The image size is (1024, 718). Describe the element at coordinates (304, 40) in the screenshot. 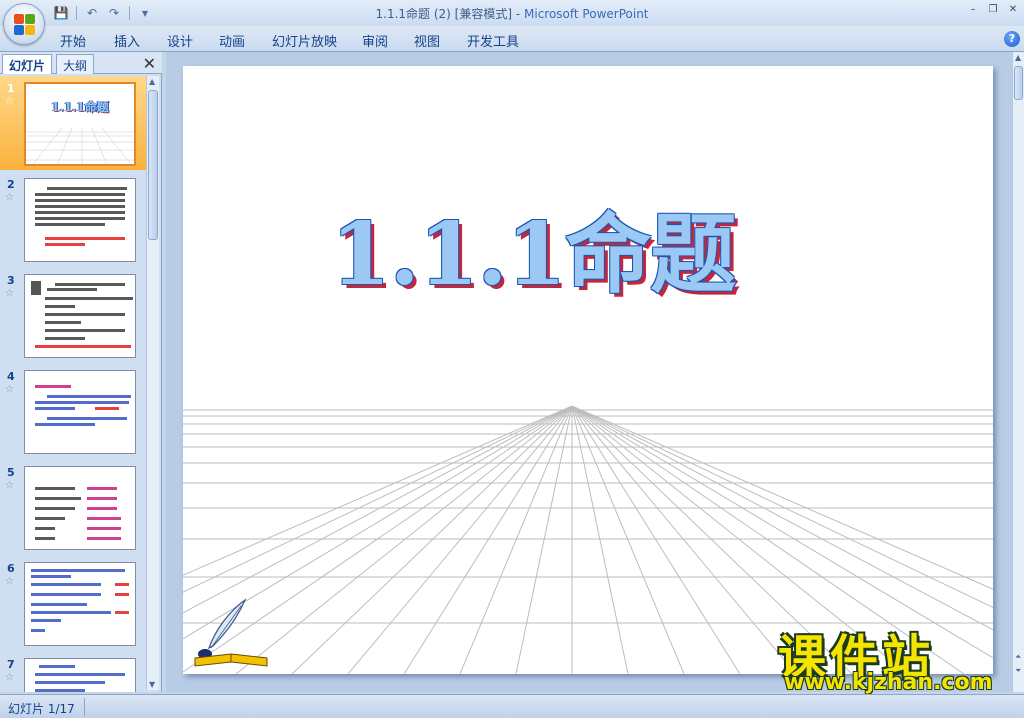

I see `tab-slideshow: 幻灯片放映` at that location.